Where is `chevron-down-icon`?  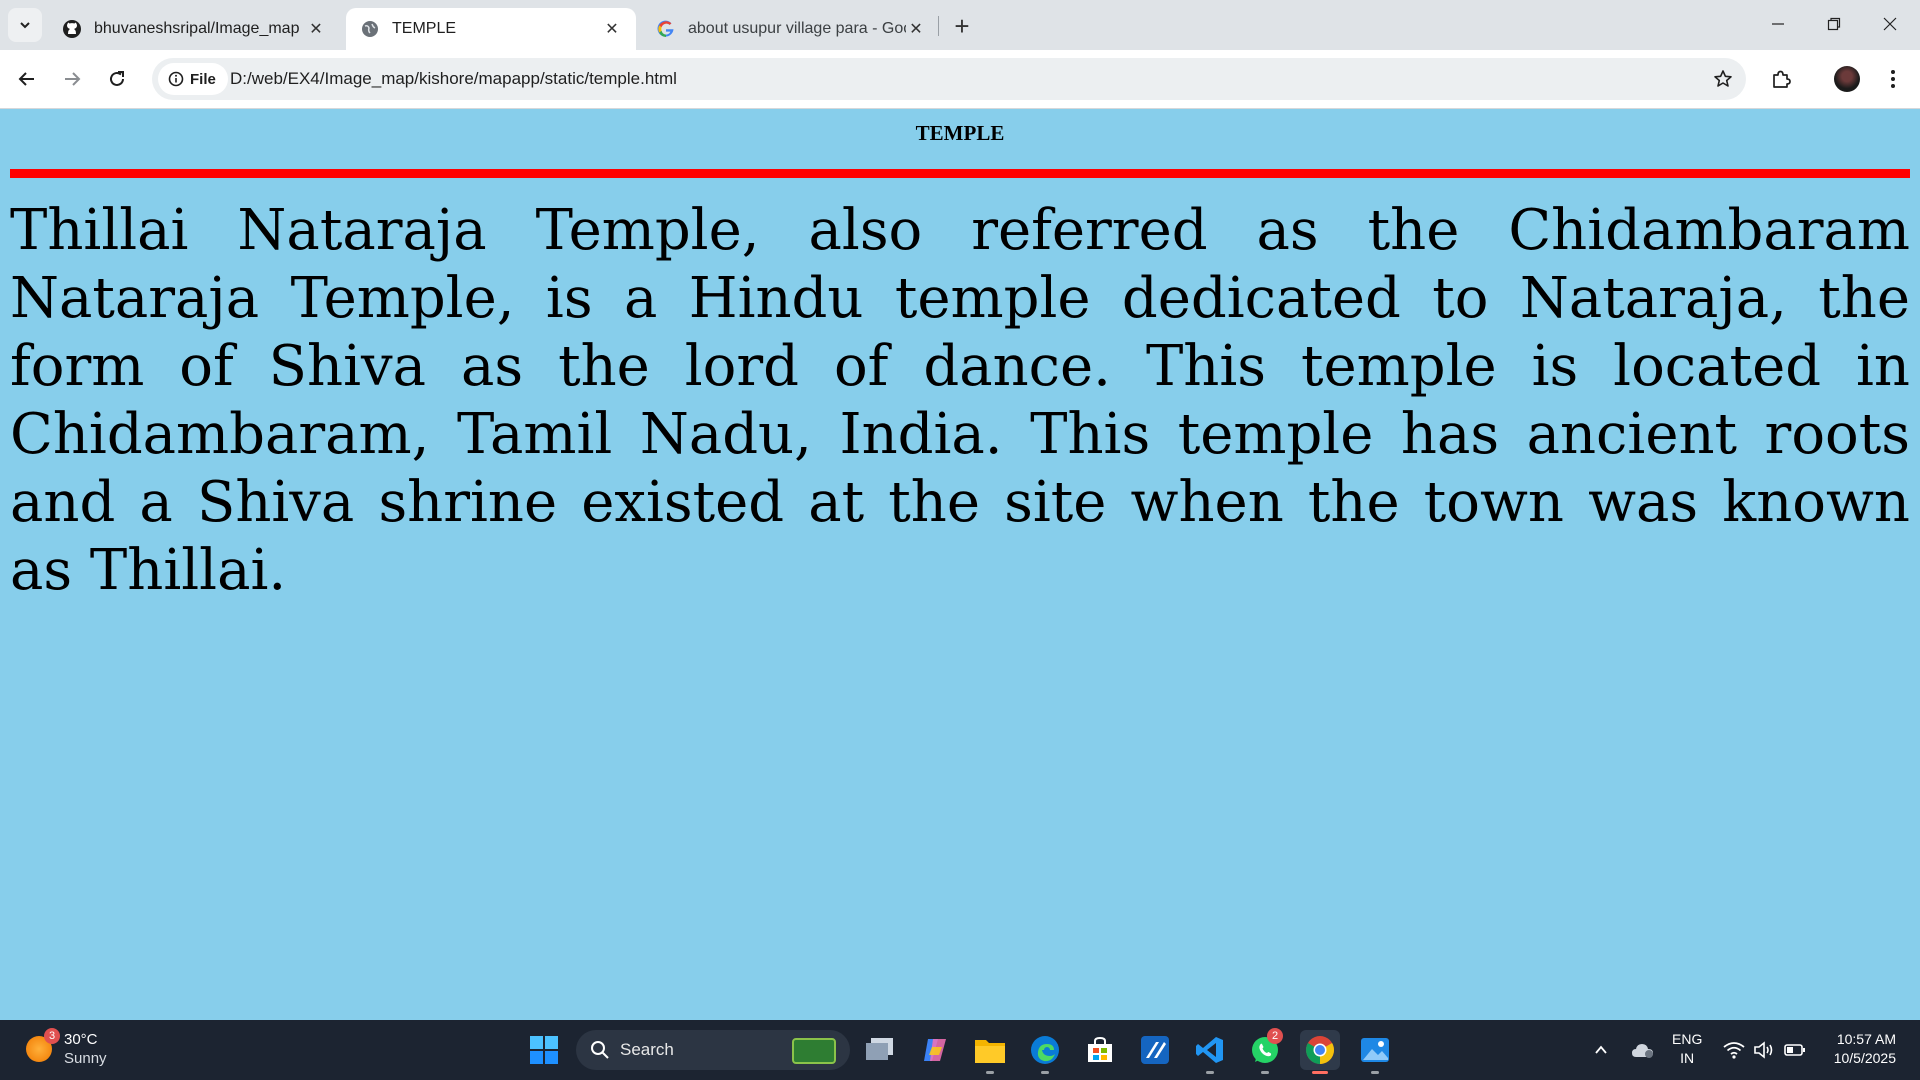
chevron-down-icon is located at coordinates (25, 25).